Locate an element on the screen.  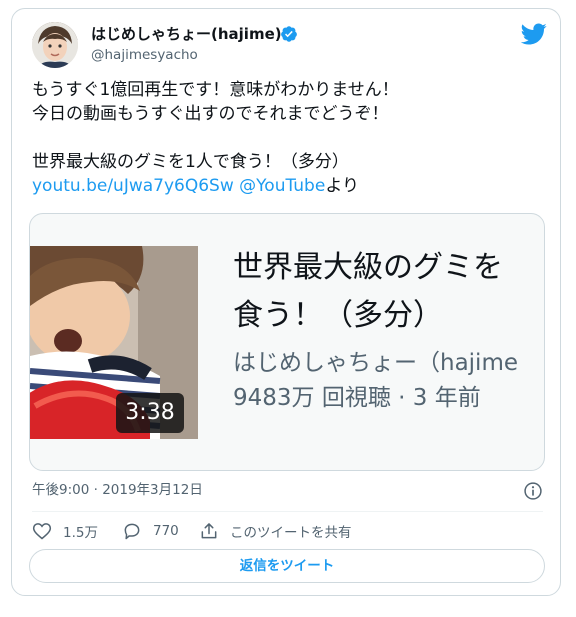
like-button: 1.5万 is located at coordinates (65, 531).